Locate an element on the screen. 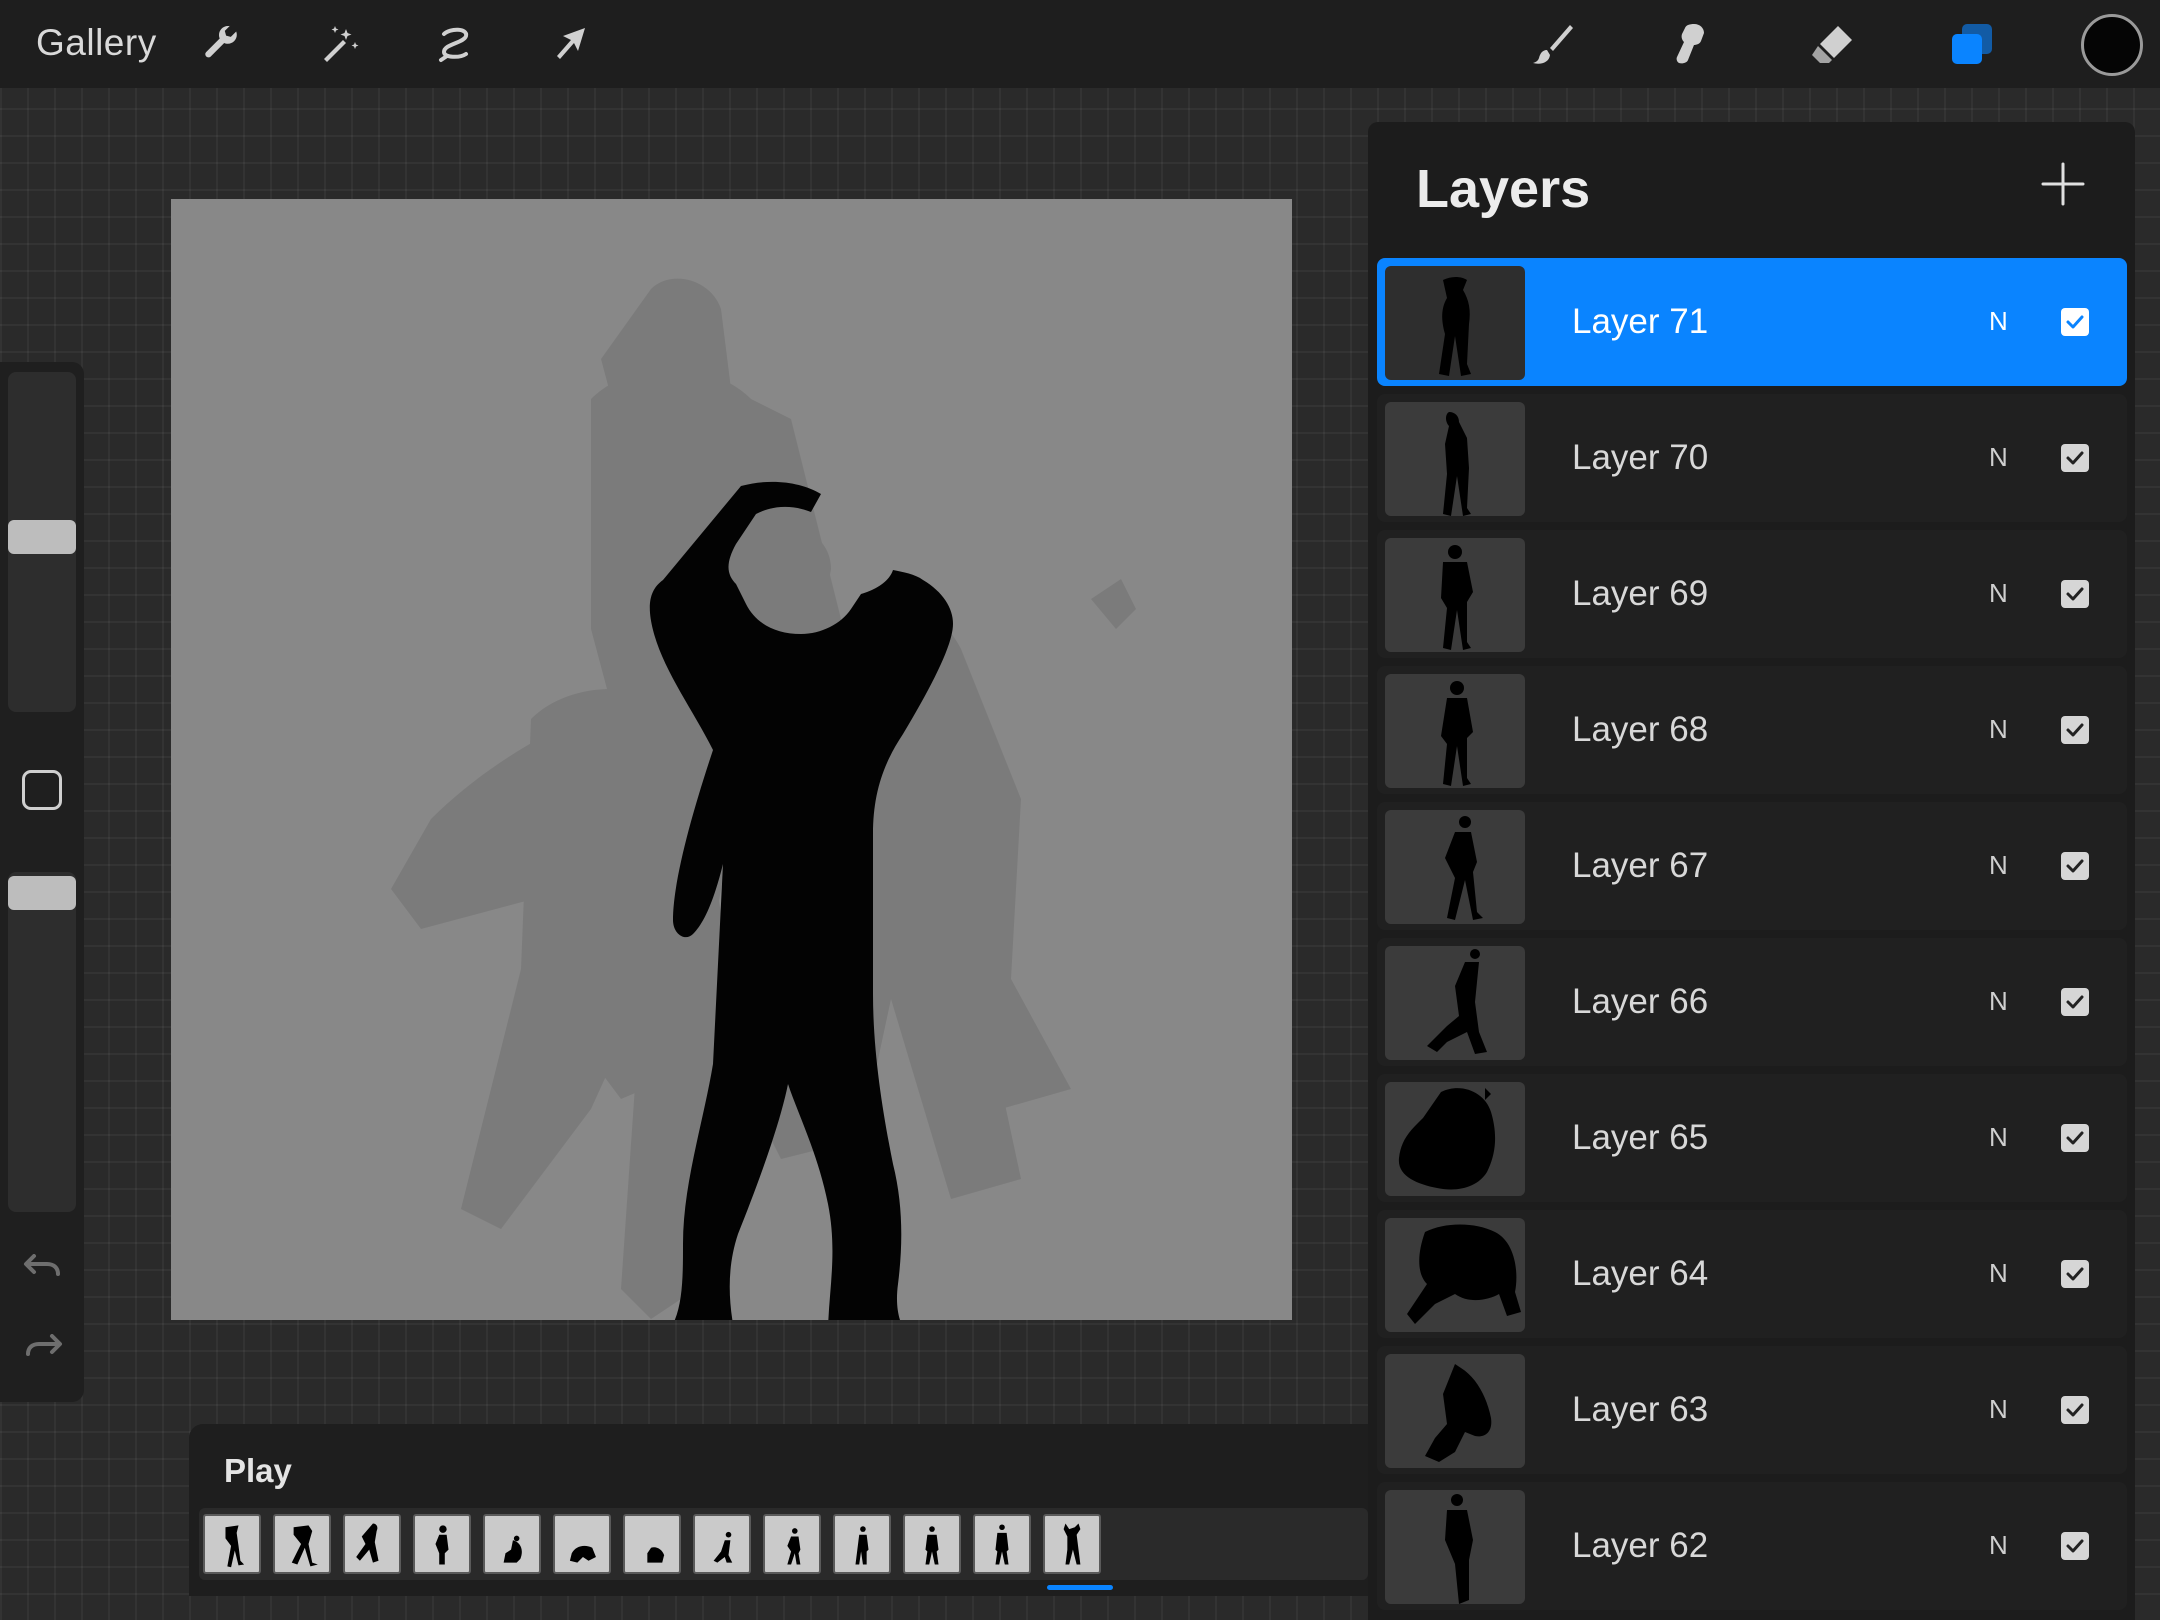 Image resolution: width=2160 pixels, height=1620 pixels. frames-timeline is located at coordinates (783, 1544).